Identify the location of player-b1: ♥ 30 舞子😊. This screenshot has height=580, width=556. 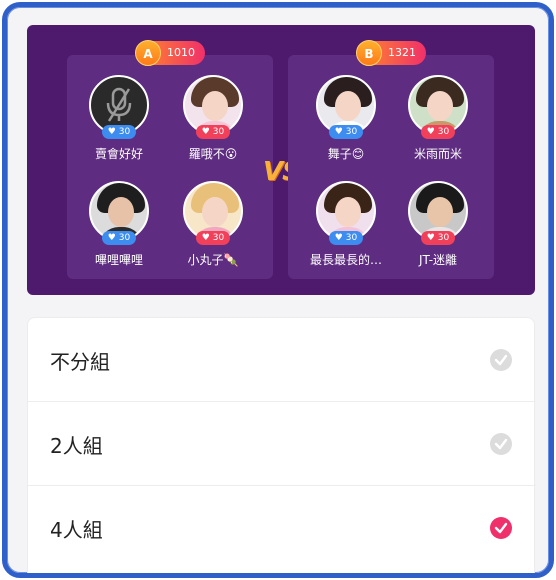
(346, 117).